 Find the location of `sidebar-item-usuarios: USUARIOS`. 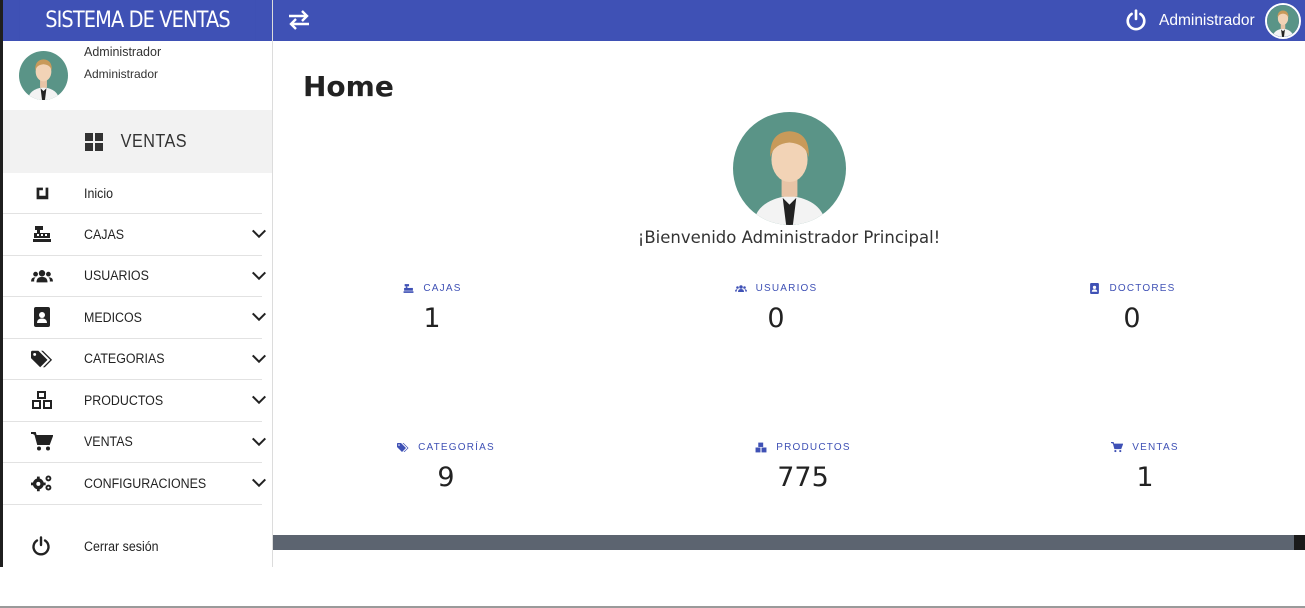

sidebar-item-usuarios: USUARIOS is located at coordinates (135, 276).